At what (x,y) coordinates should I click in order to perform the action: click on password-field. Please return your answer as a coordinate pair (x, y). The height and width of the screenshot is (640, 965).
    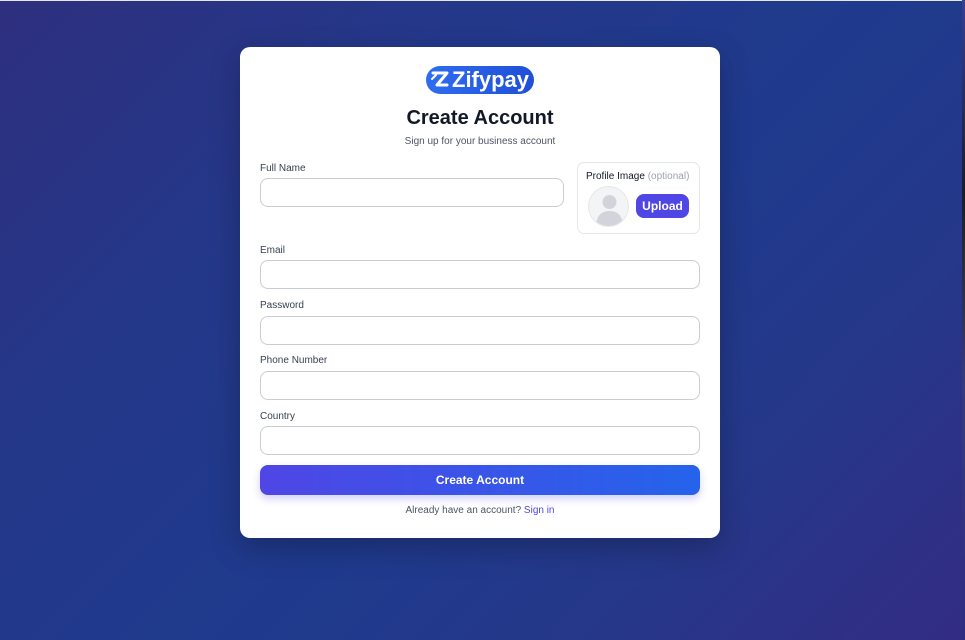
    Looking at the image, I should click on (480, 330).